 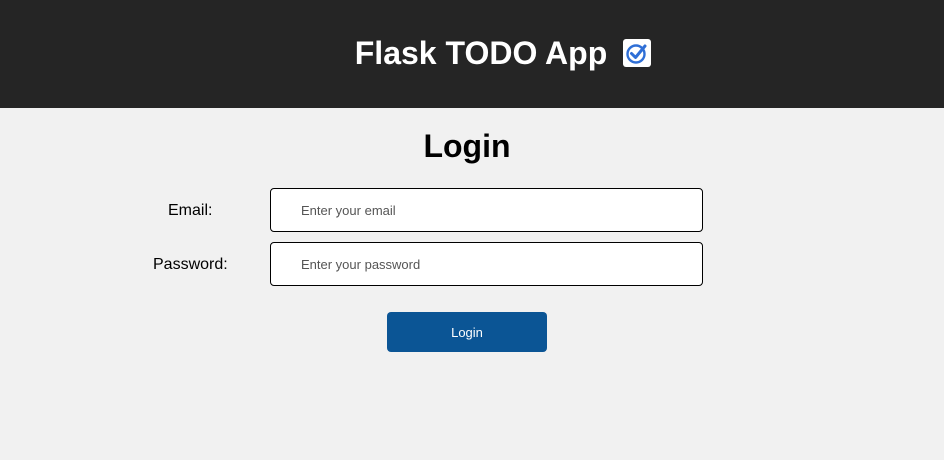 I want to click on page-title: Login, so click(x=467, y=146).